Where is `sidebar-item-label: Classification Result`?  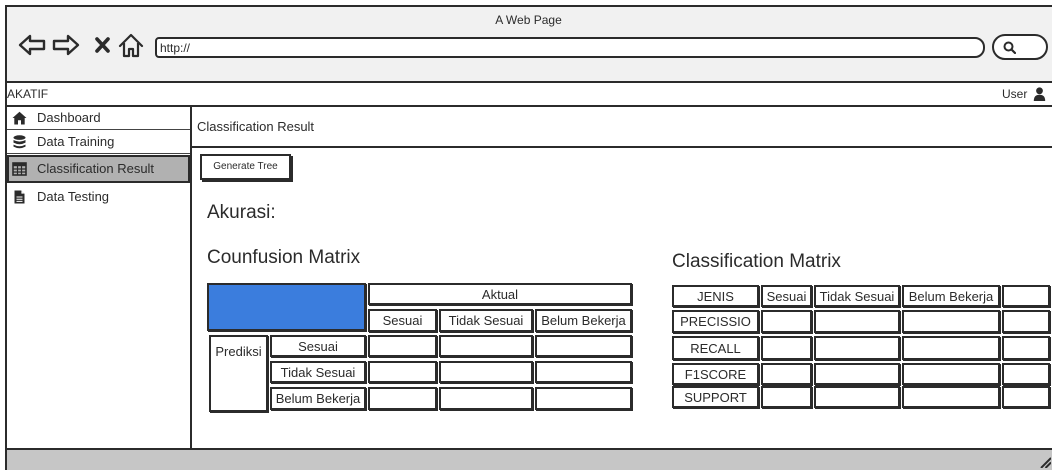 sidebar-item-label: Classification Result is located at coordinates (96, 168).